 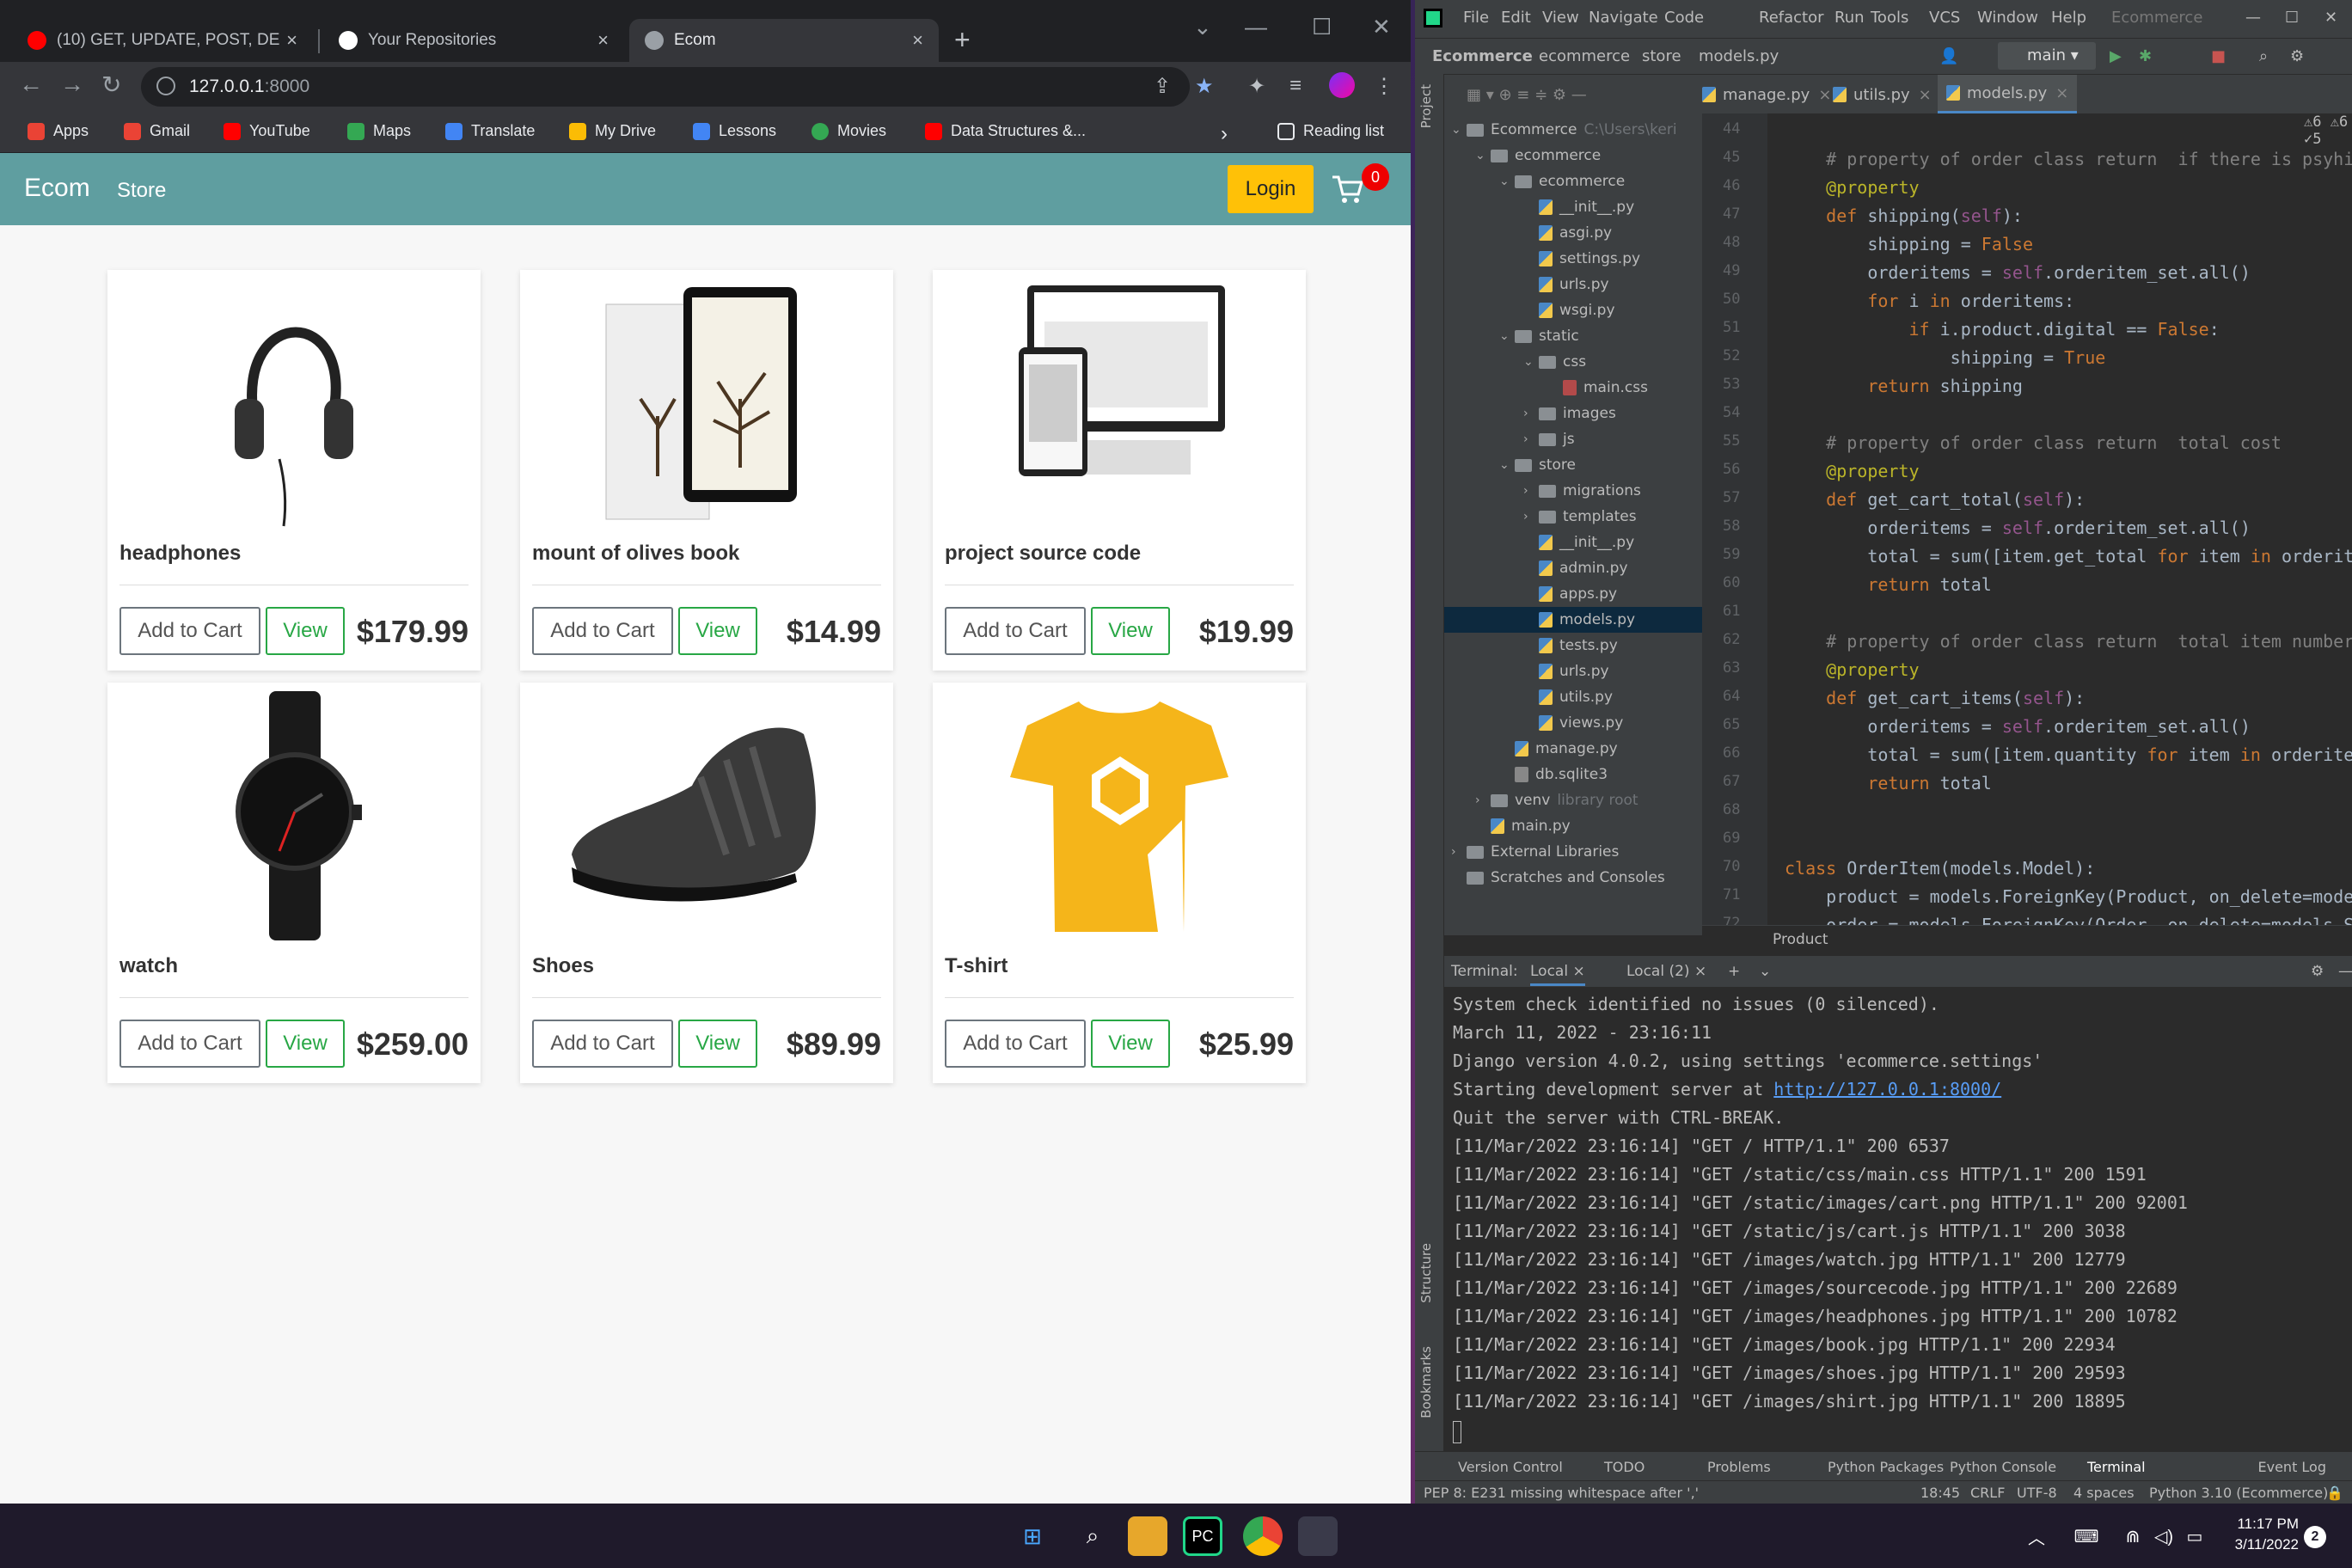 I want to click on terminal-tab-local: Local ×, so click(x=1557, y=974).